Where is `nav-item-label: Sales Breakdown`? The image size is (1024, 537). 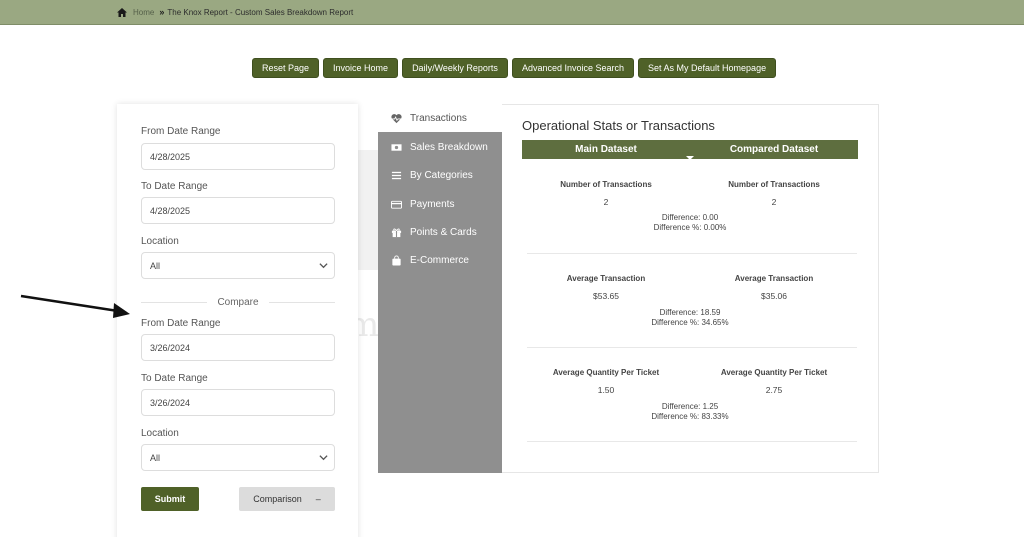 nav-item-label: Sales Breakdown is located at coordinates (449, 147).